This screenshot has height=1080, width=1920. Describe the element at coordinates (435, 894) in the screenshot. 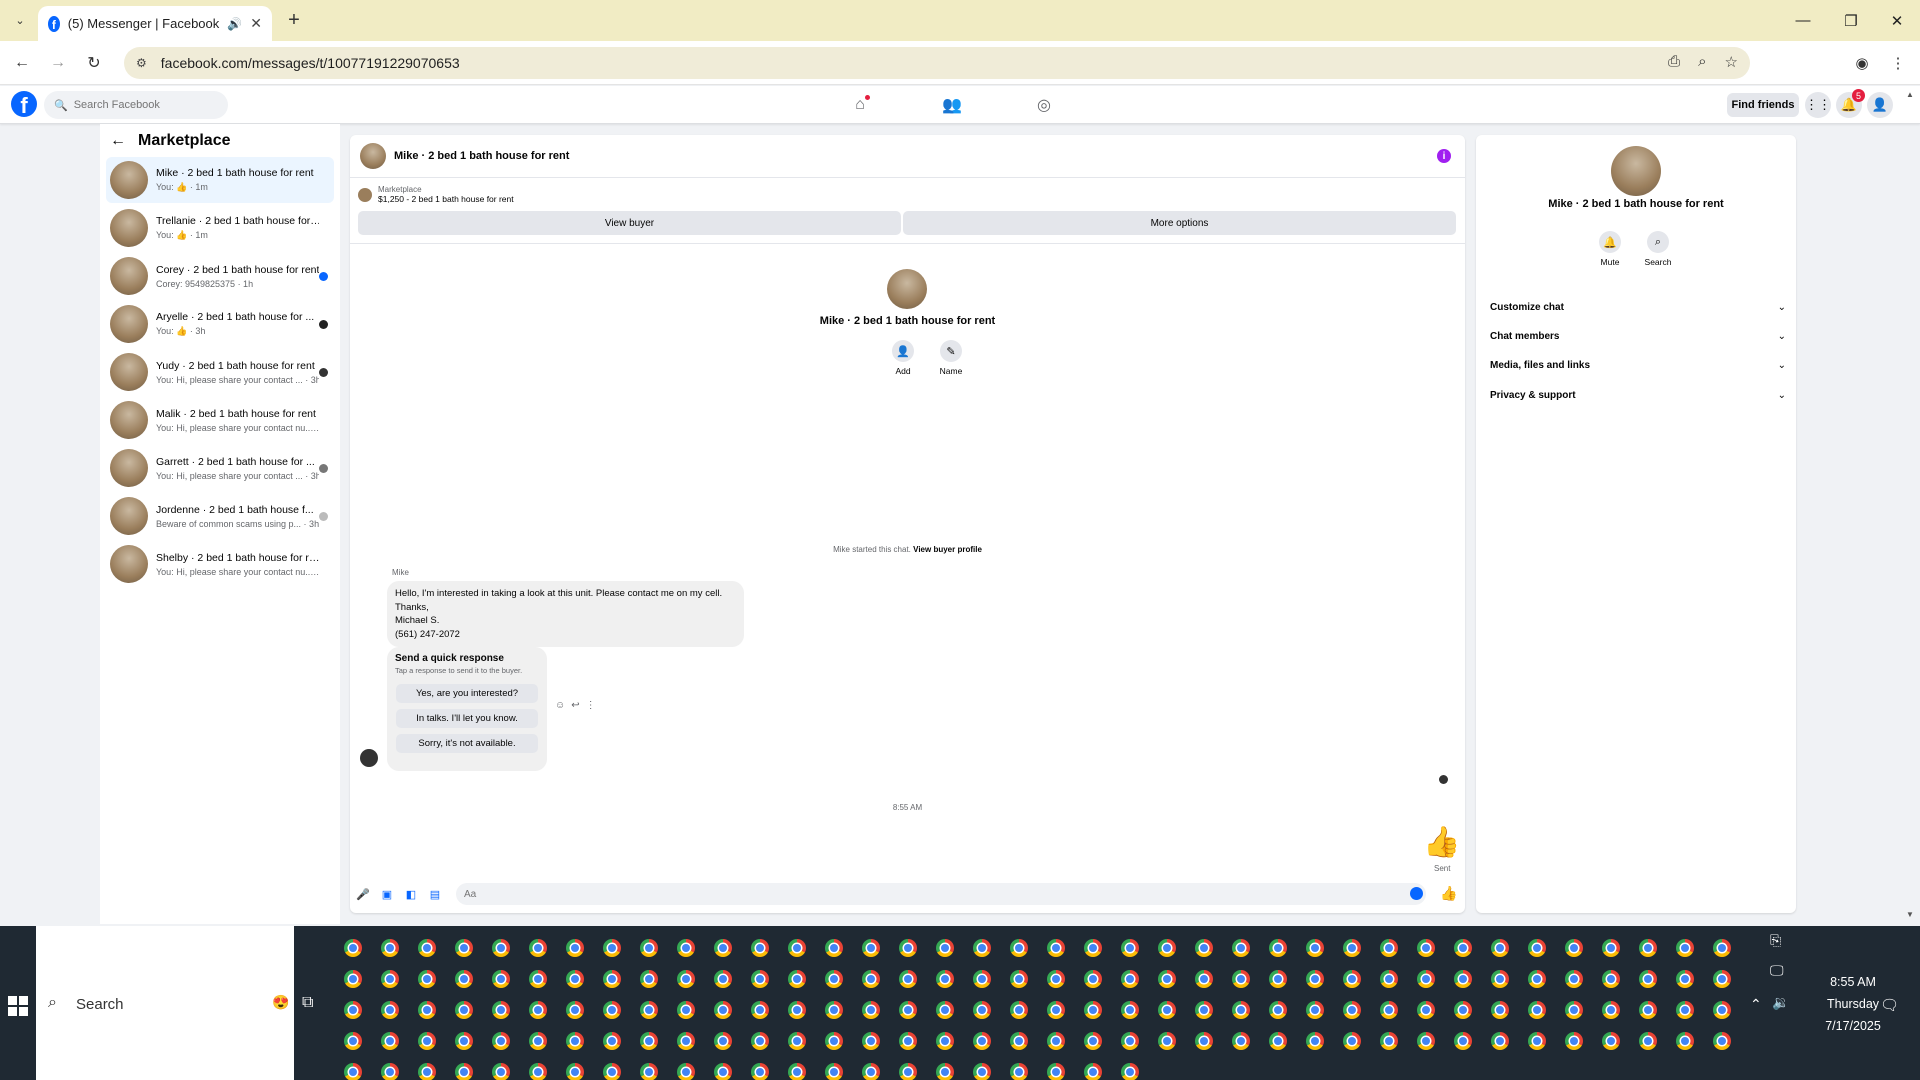

I see `gif-icon: ▤` at that location.